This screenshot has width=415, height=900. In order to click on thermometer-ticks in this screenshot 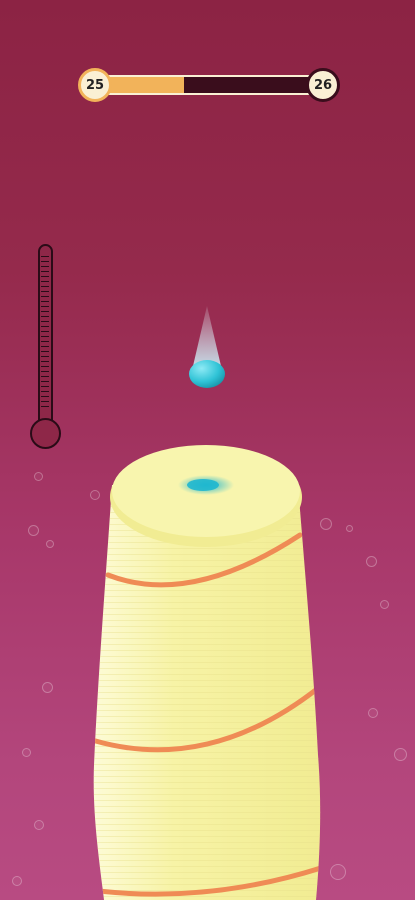, I will do `click(45, 333)`.